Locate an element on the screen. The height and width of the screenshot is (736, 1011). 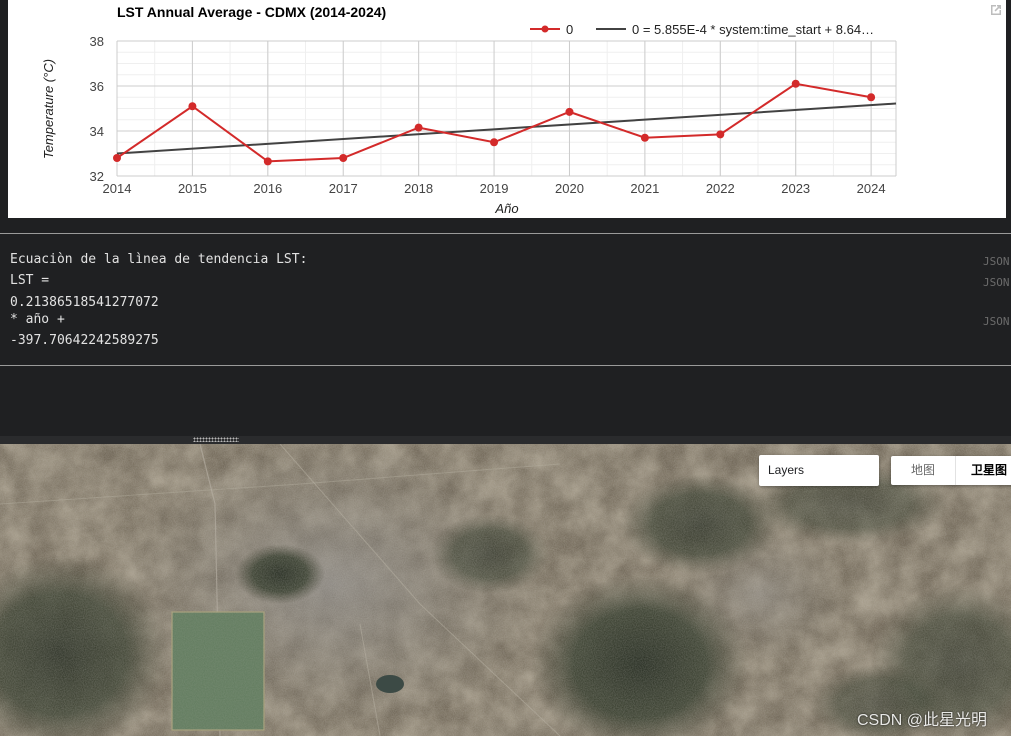
x-tick-label: 2014 is located at coordinates (117, 188).